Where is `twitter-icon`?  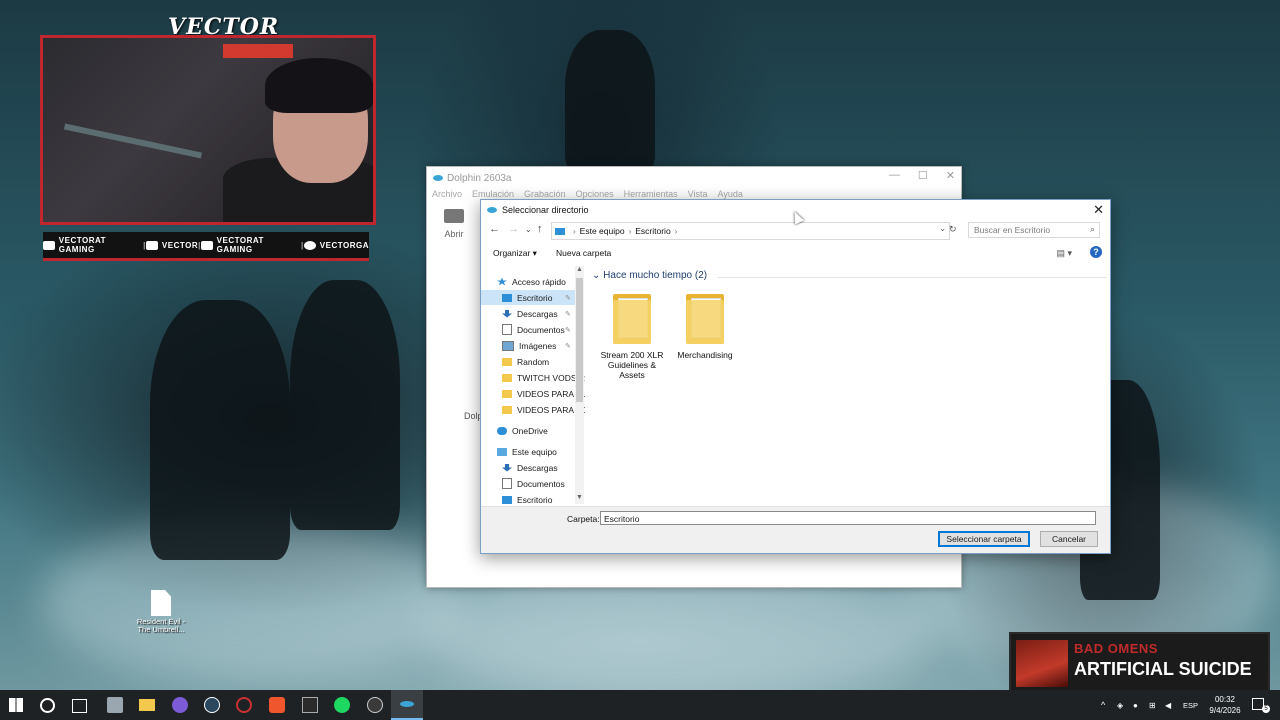
twitter-icon is located at coordinates (206, 245).